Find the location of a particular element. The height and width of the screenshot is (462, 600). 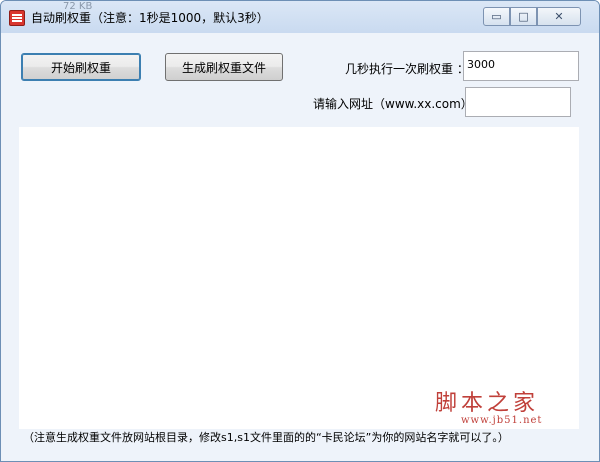

maximize-icon: □ is located at coordinates (523, 16).